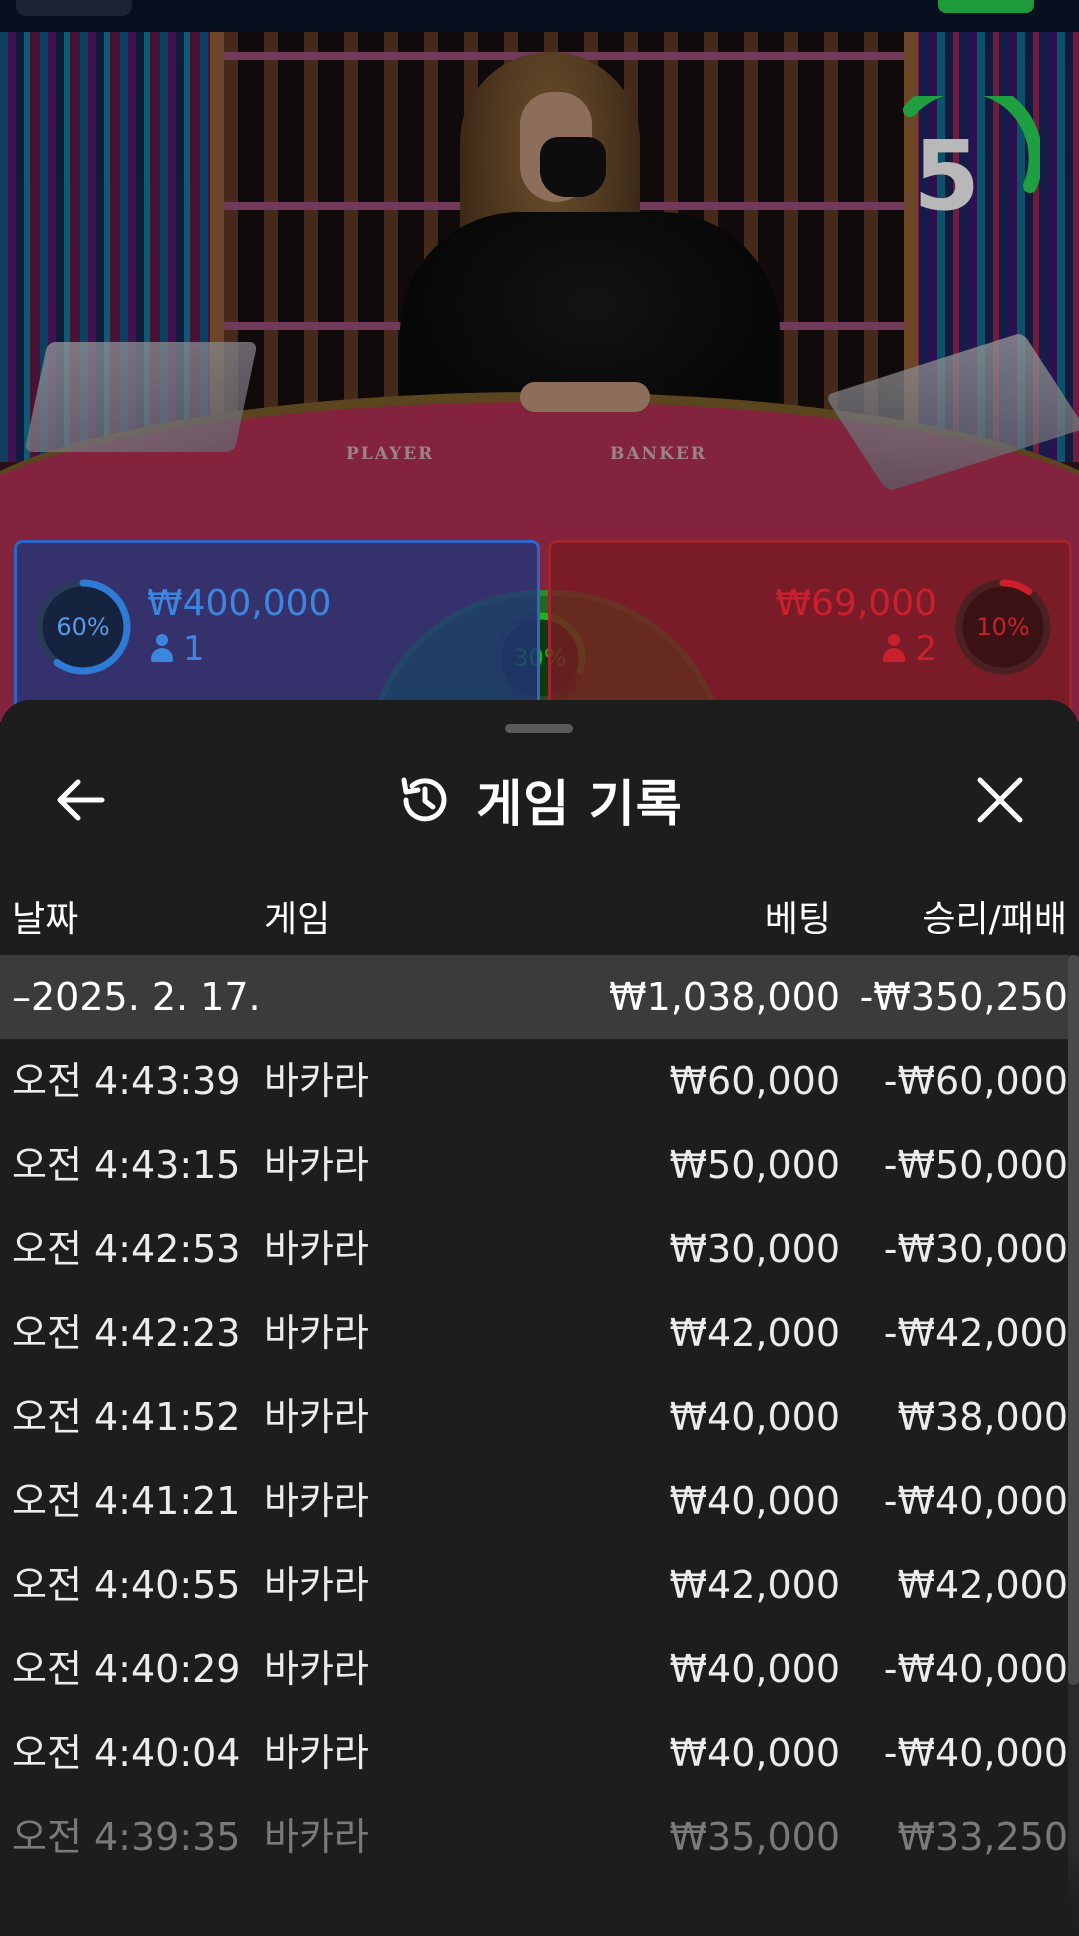  Describe the element at coordinates (534, 997) in the screenshot. I see `date-group-row: –2025. 2. 17. ₩1,038,000 -₩350,250` at that location.